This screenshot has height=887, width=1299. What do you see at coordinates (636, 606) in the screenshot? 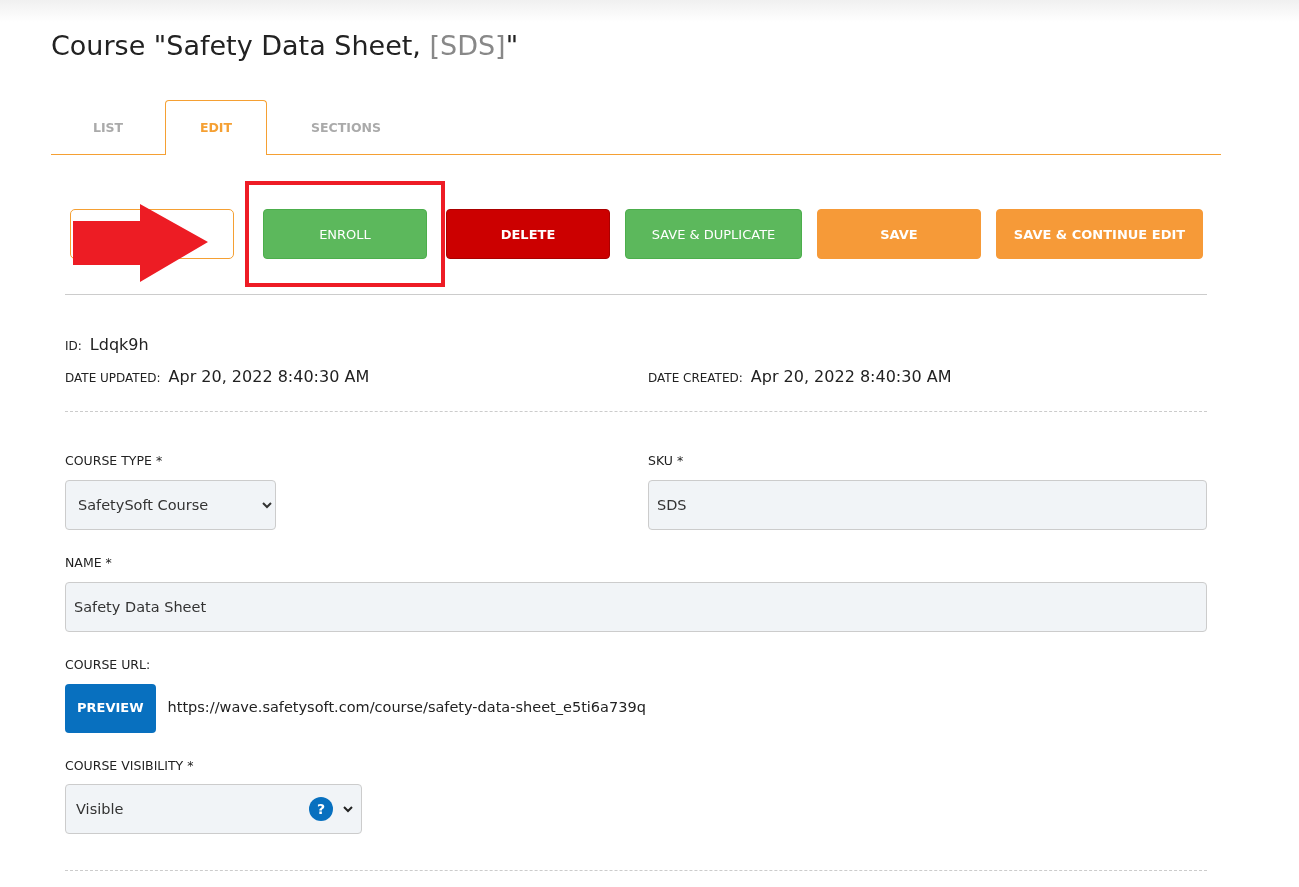
I see `name-field: Safety Data Sheet` at bounding box center [636, 606].